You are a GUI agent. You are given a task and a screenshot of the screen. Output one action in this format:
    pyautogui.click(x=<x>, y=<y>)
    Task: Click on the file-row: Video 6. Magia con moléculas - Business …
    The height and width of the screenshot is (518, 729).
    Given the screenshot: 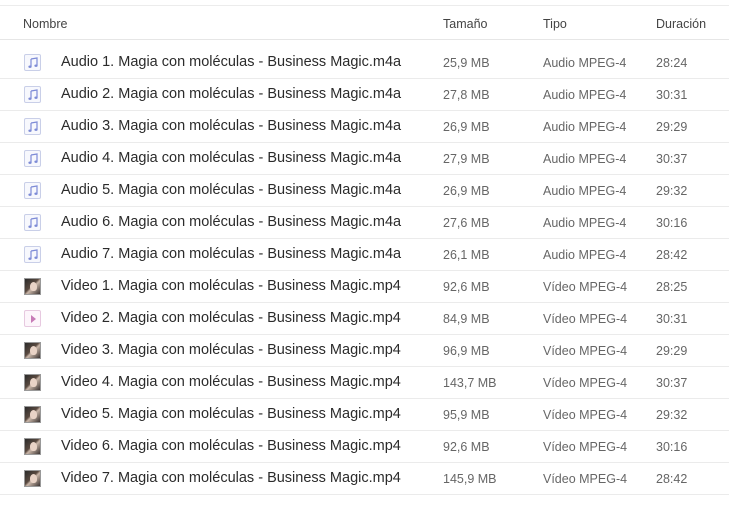 What is the action you would take?
    pyautogui.click(x=364, y=447)
    